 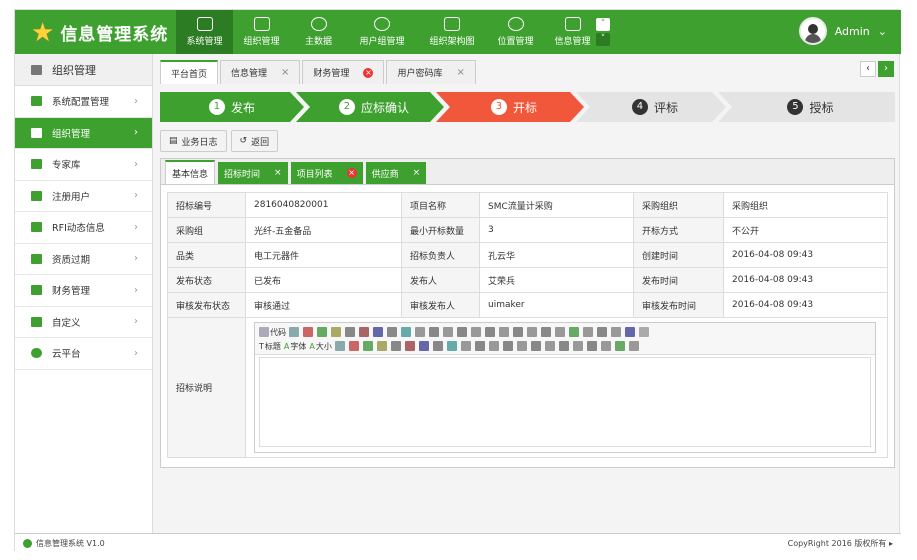 I want to click on chevron-right-icon: ›, so click(x=886, y=69).